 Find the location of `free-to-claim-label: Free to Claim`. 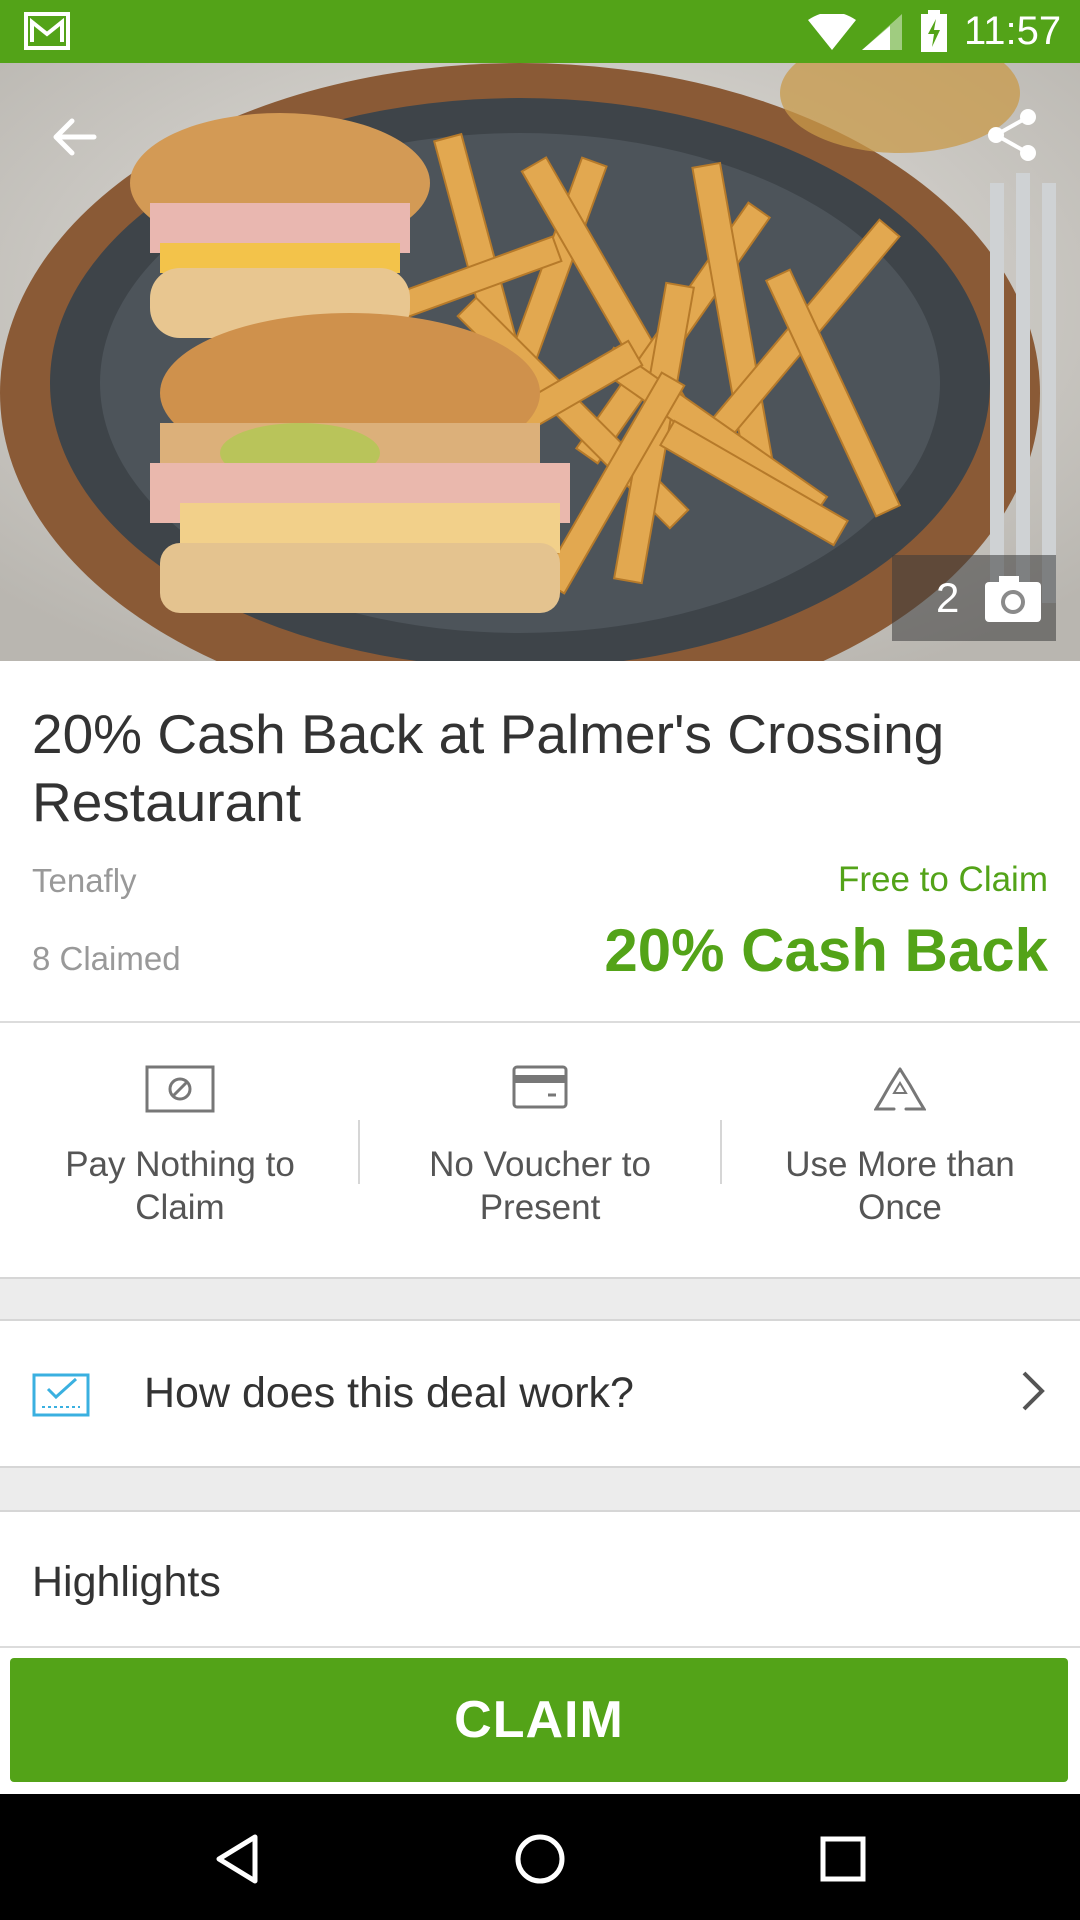

free-to-claim-label: Free to Claim is located at coordinates (942, 879).